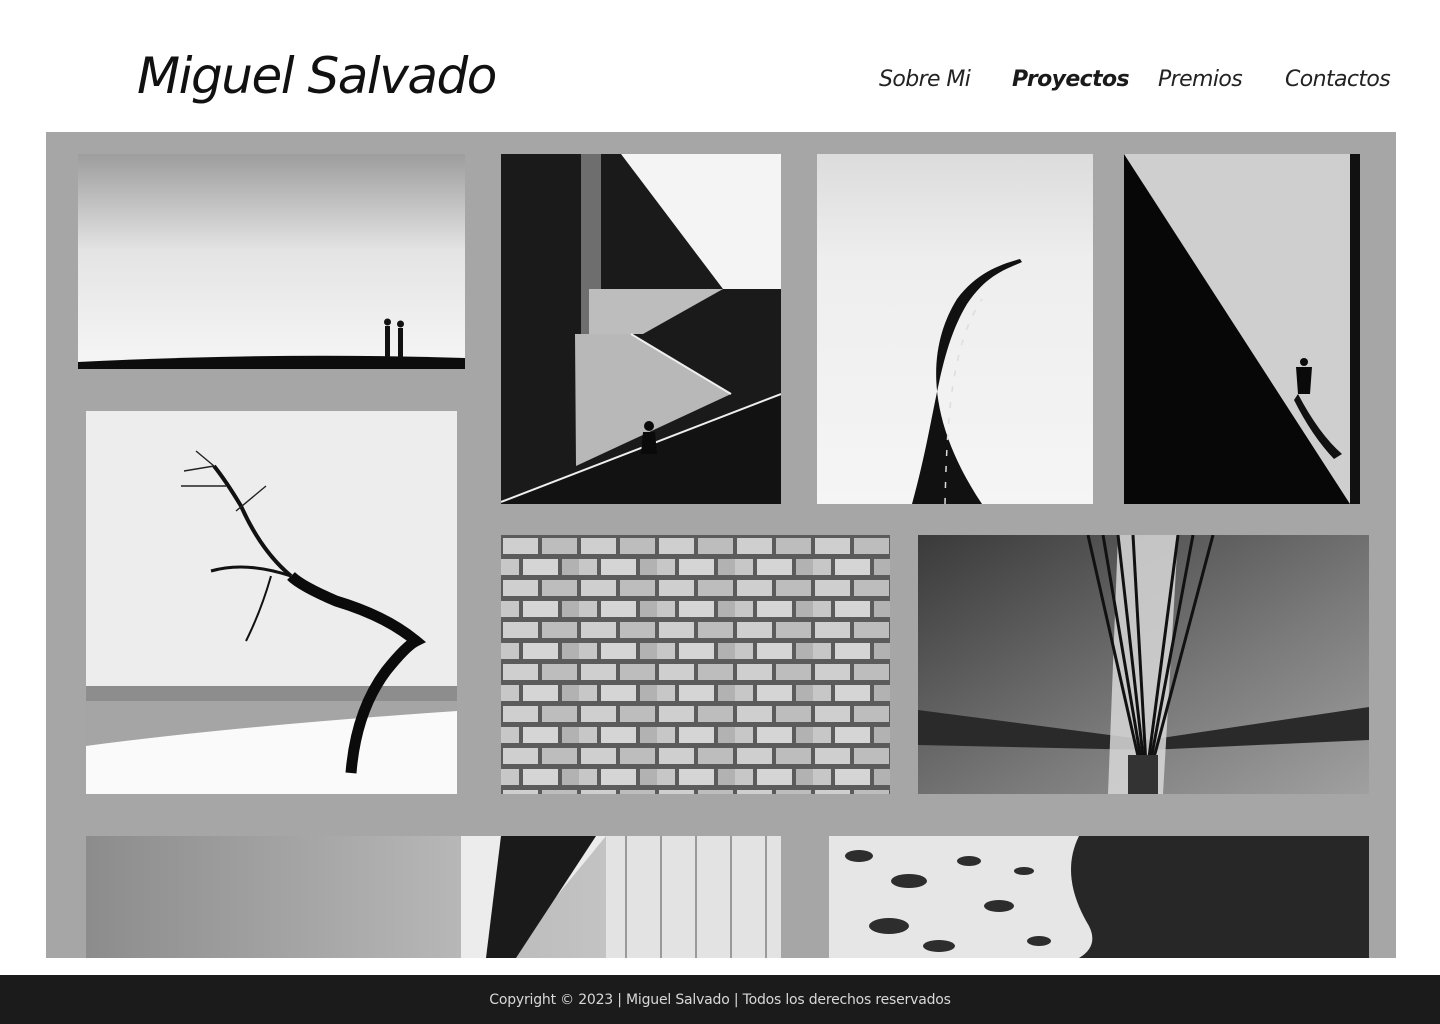  Describe the element at coordinates (695, 664) in the screenshot. I see `photo-brick-wall` at that location.